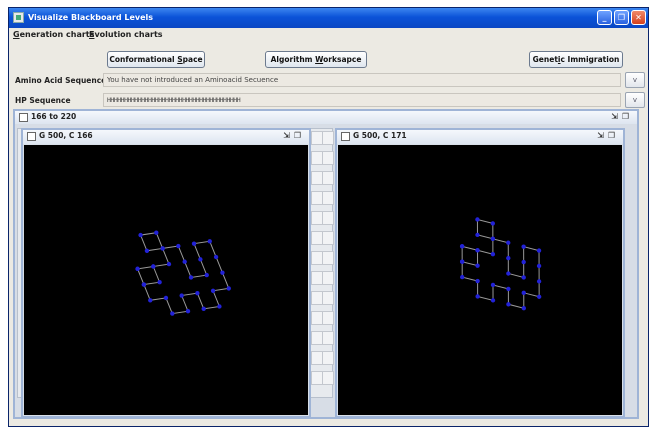 Image resolution: width=658 pixels, height=430 pixels. What do you see at coordinates (604, 17) in the screenshot?
I see `minimize-button: _` at bounding box center [604, 17].